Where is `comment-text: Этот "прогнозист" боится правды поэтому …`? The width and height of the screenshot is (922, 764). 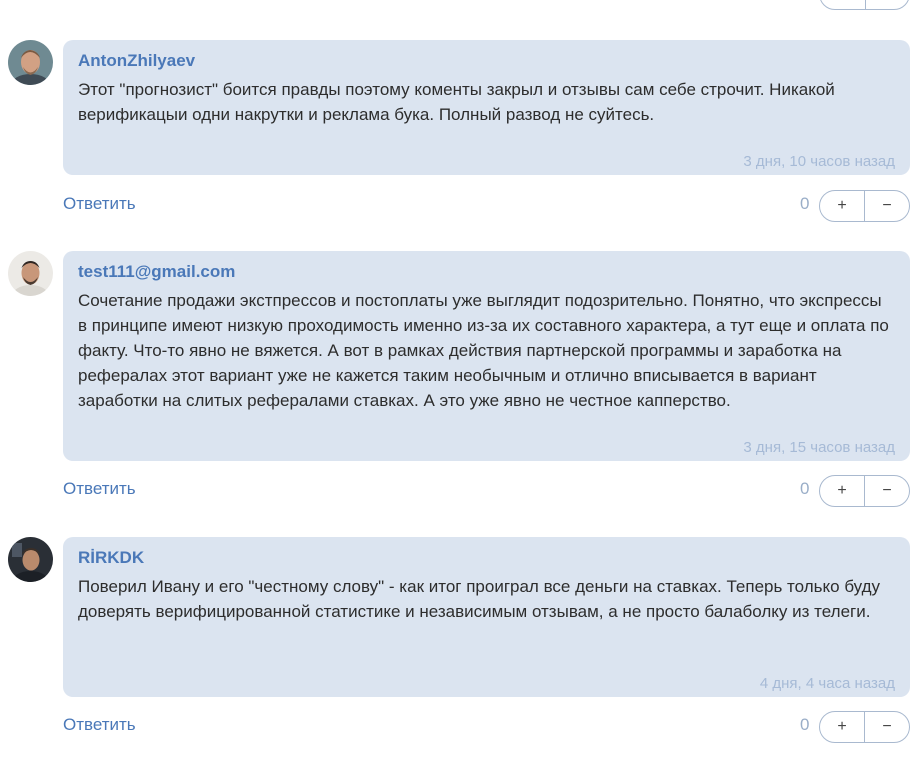
comment-text: Этот "прогнозист" боится правды поэтому … is located at coordinates (456, 102).